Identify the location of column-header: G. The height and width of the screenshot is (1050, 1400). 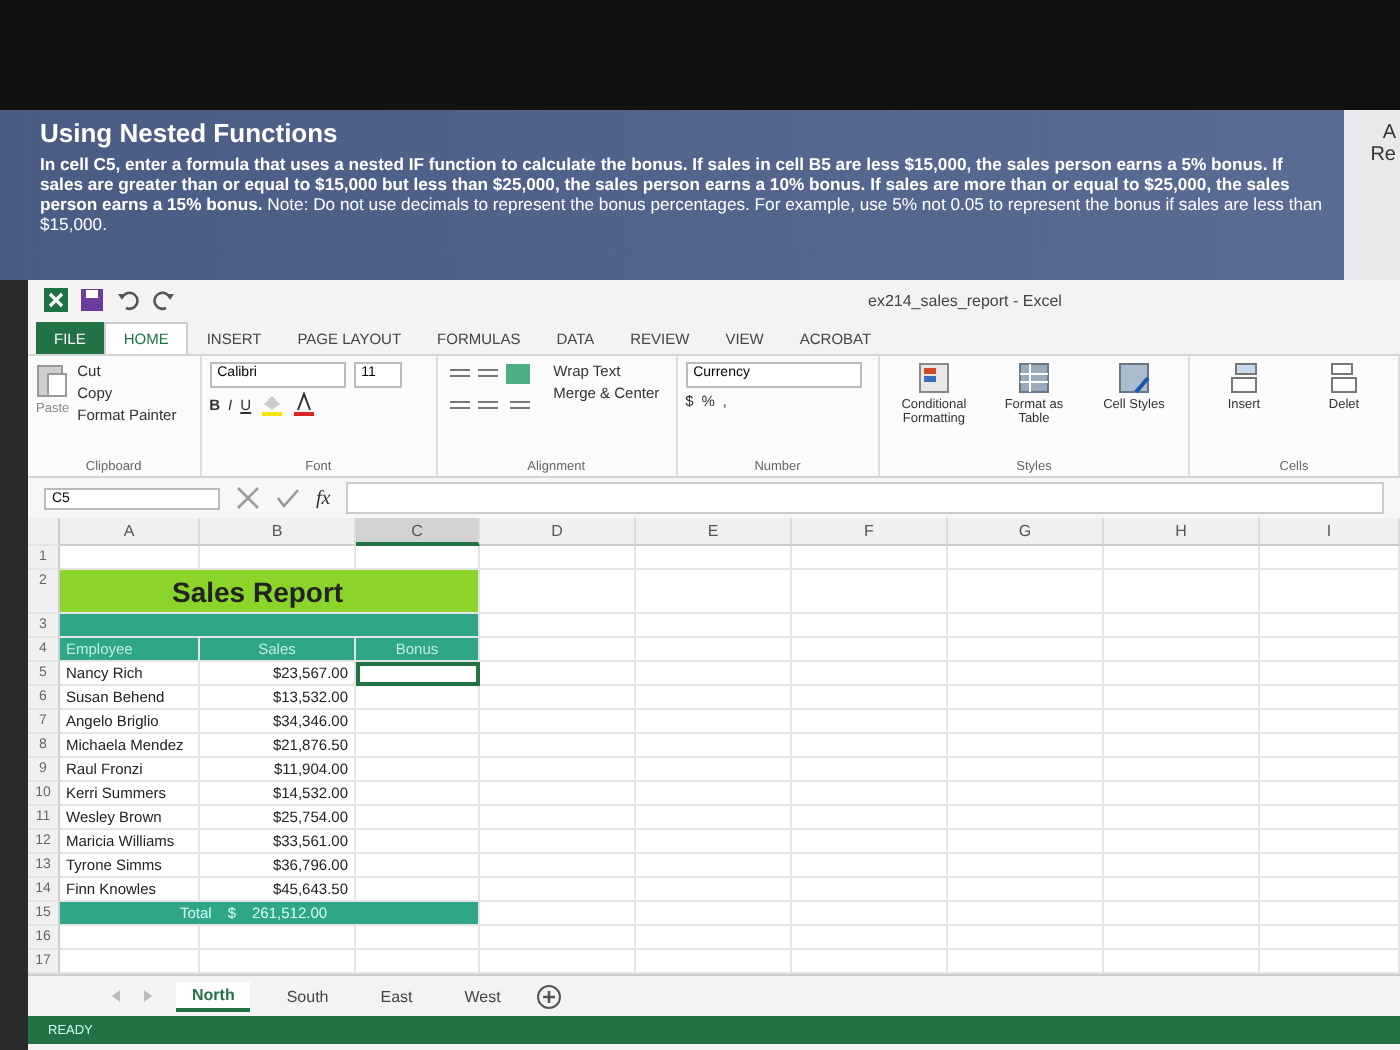
(1026, 532).